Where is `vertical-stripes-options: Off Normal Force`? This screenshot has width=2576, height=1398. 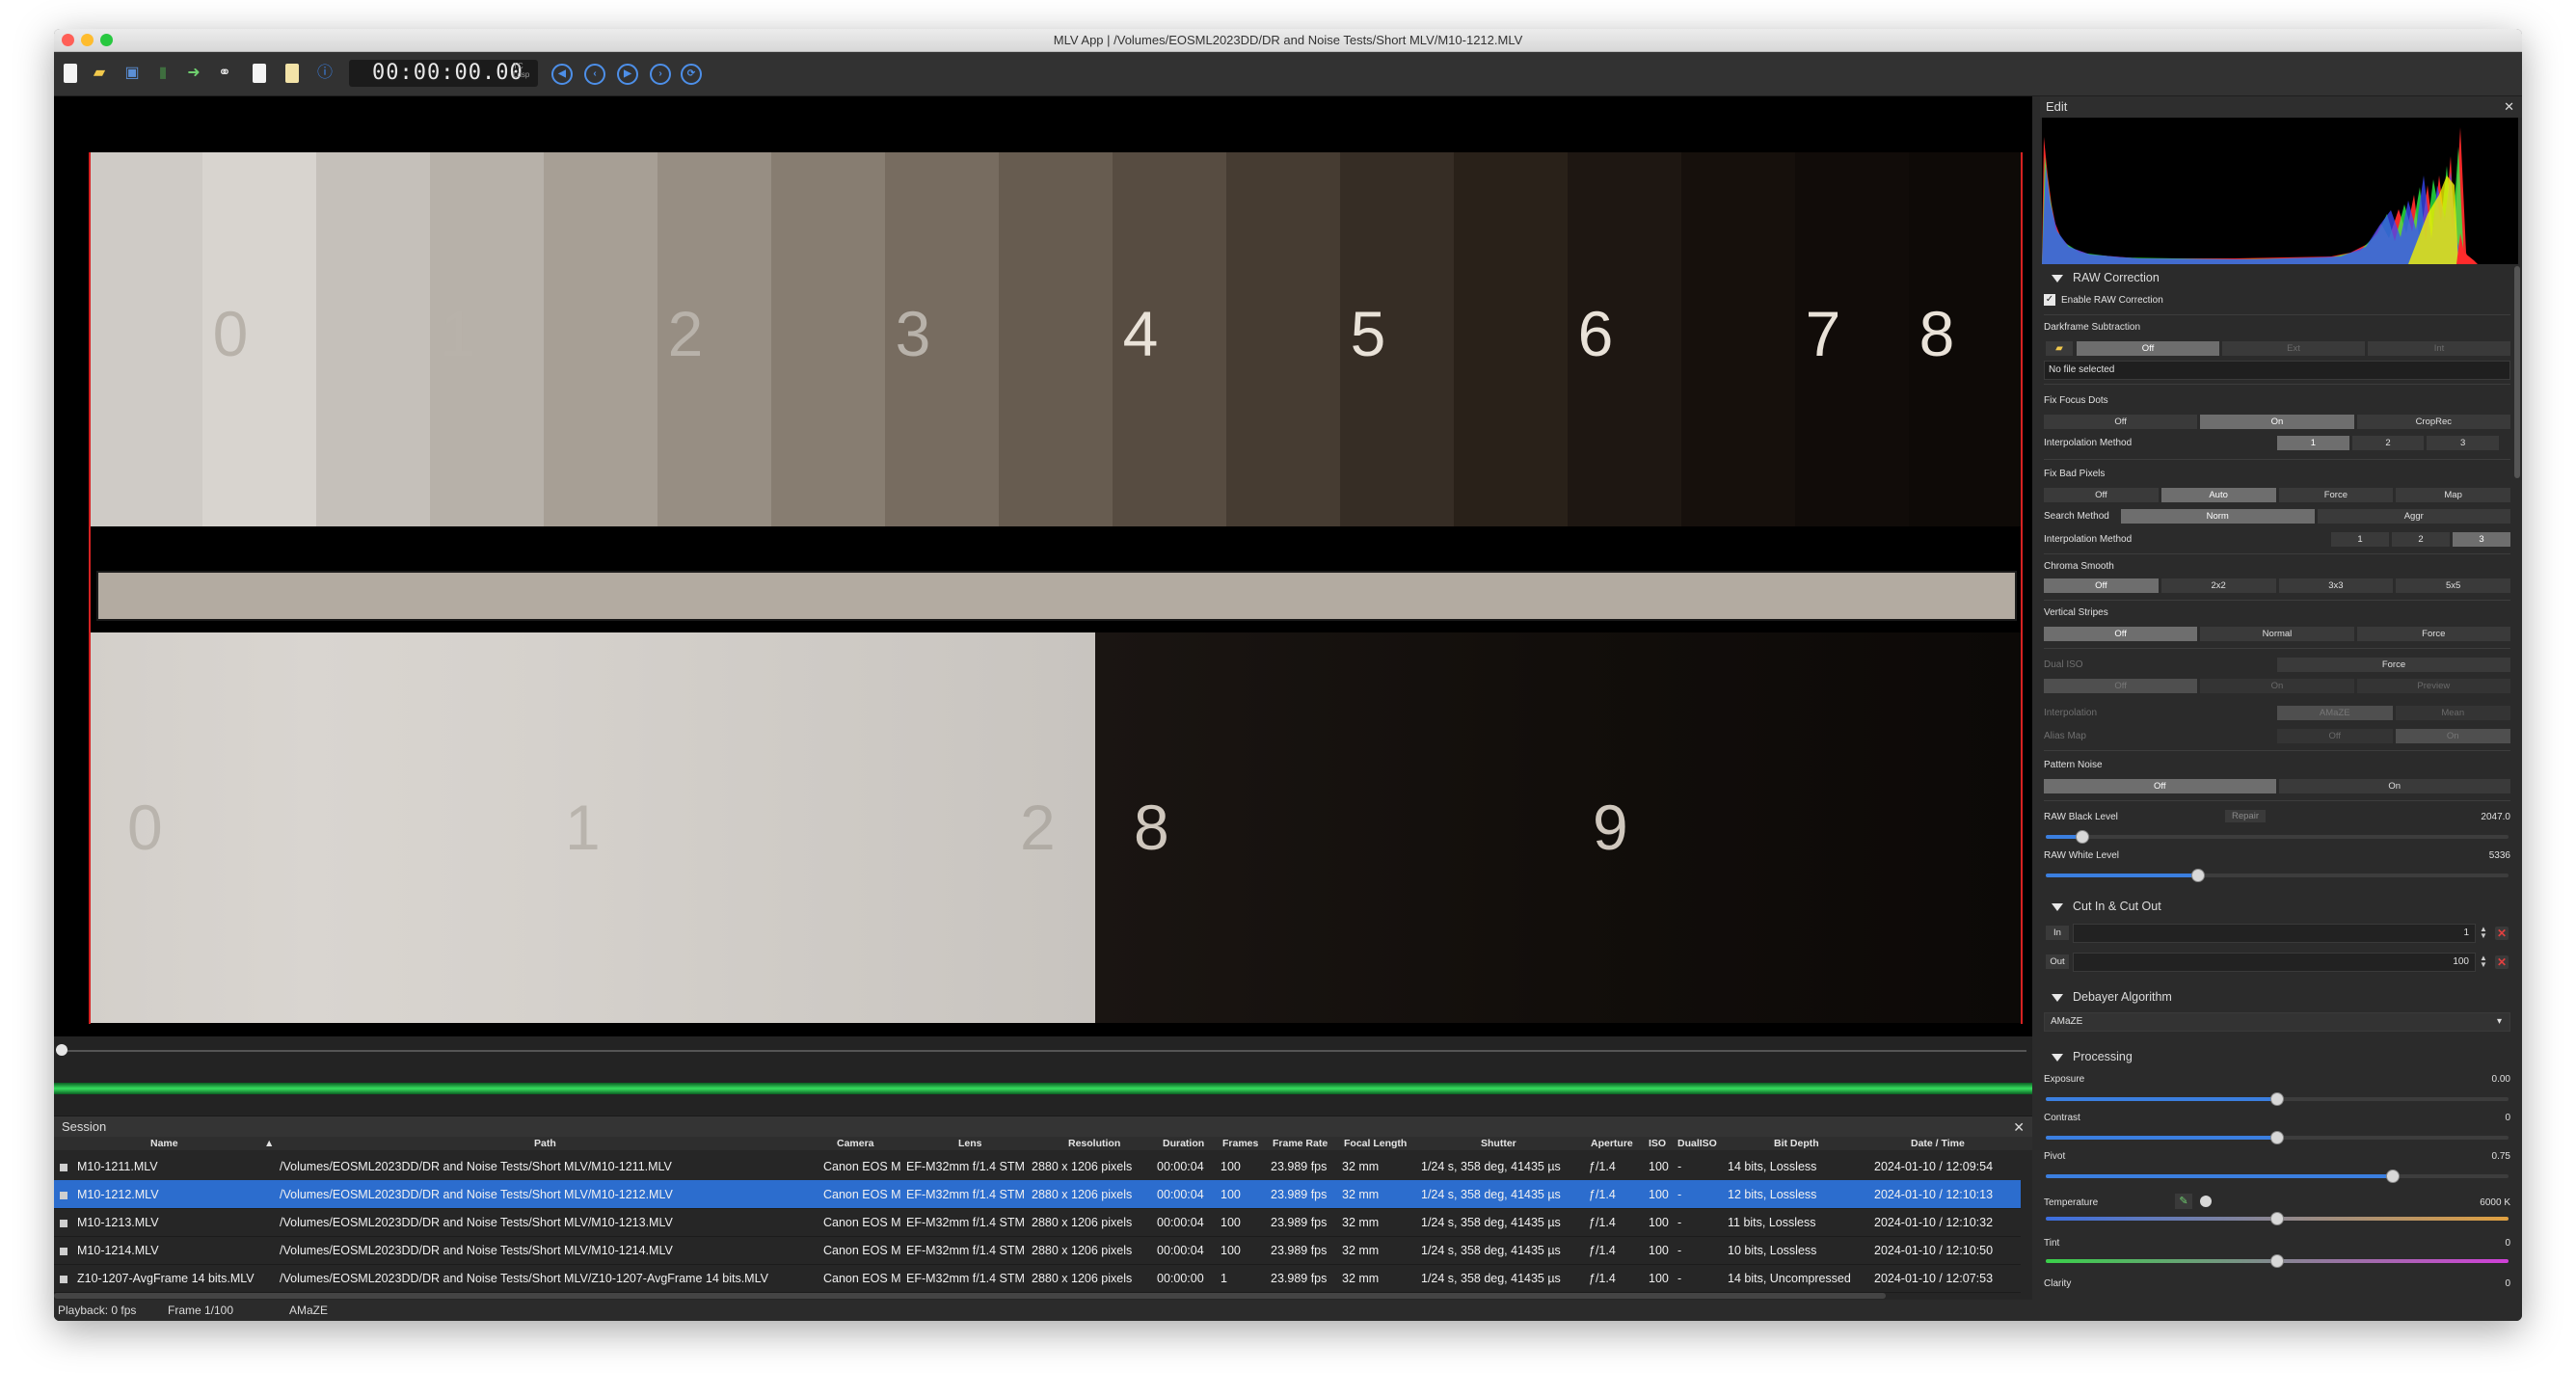
vertical-stripes-options: Off Normal Force is located at coordinates (2277, 634).